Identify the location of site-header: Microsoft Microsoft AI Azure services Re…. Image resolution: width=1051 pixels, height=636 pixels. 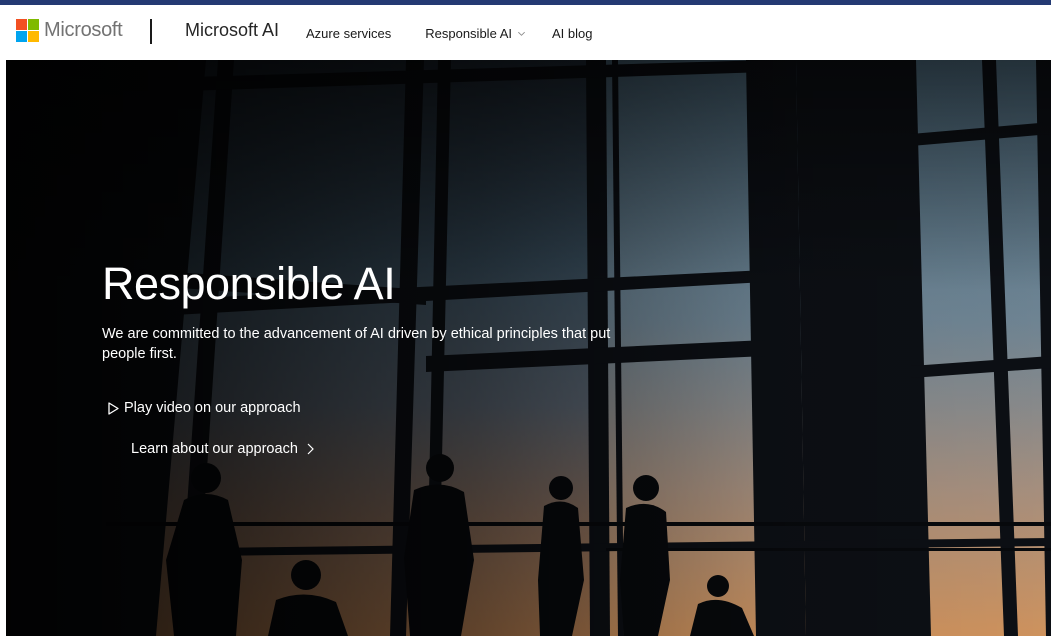
(525, 32).